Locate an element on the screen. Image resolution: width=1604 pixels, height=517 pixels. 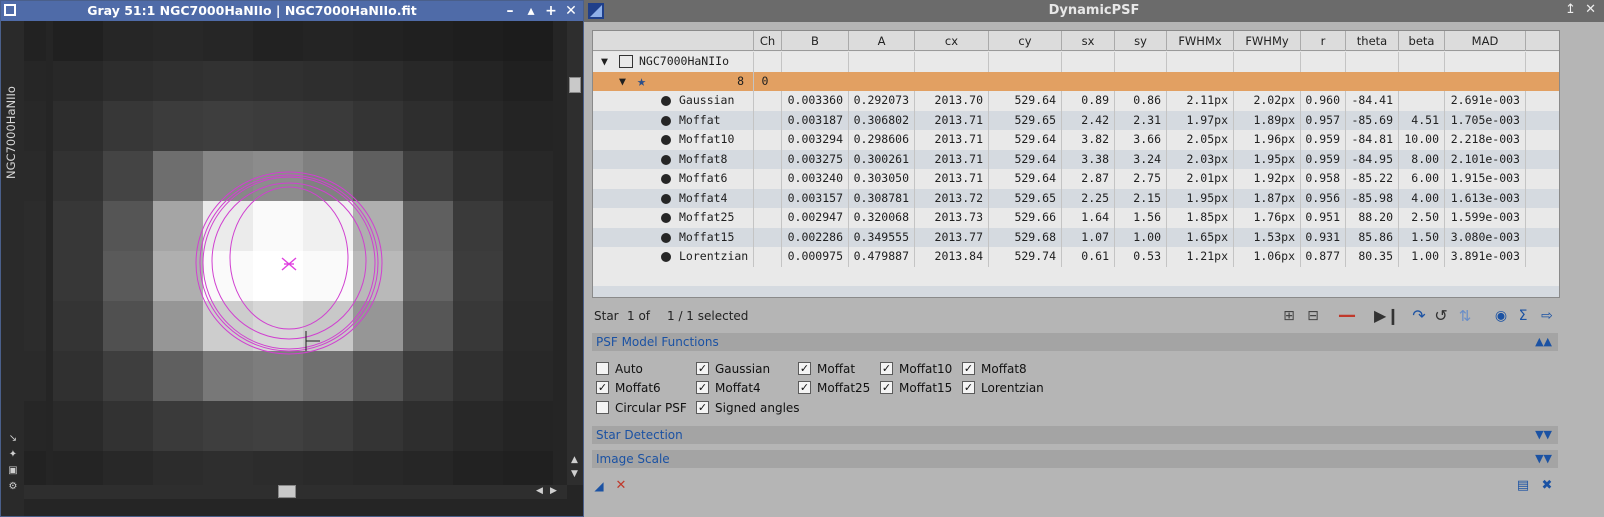
camera-icon: ◉ is located at coordinates (1501, 316).